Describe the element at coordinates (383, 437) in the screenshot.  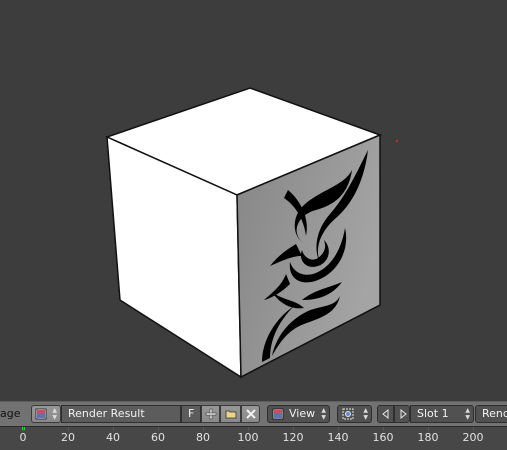
I see `frame-tick-label: 160` at that location.